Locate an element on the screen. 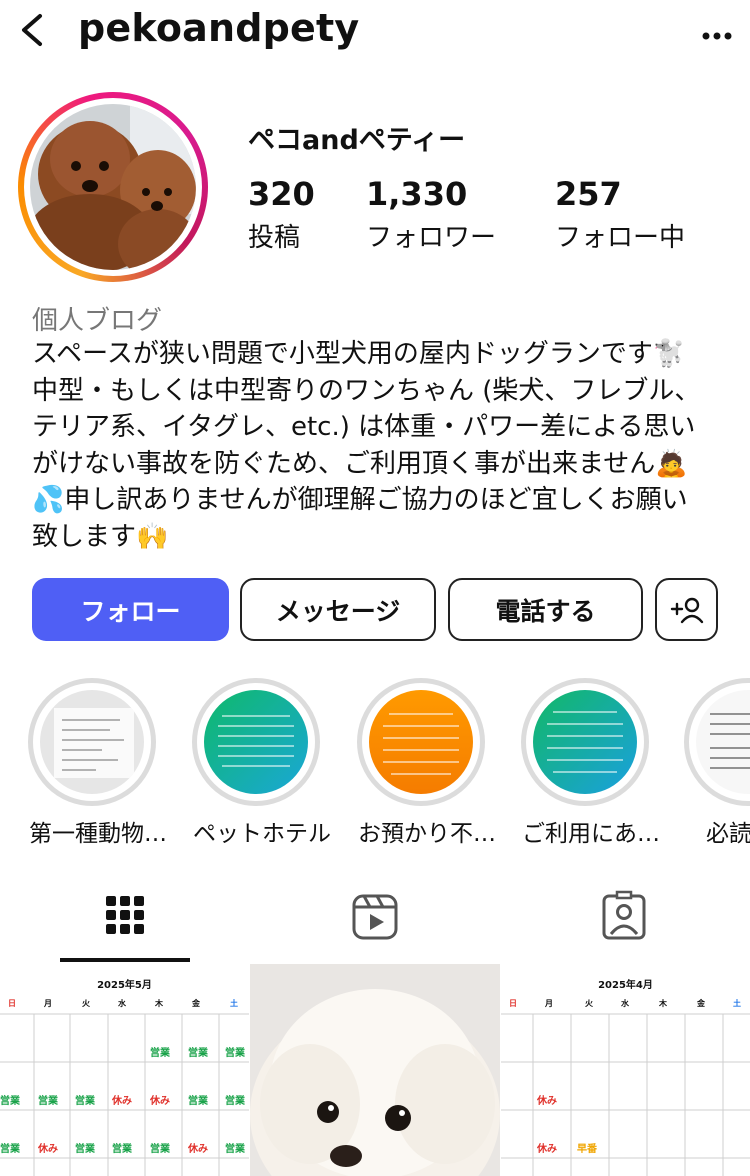  add-user-icon is located at coordinates (686, 610).